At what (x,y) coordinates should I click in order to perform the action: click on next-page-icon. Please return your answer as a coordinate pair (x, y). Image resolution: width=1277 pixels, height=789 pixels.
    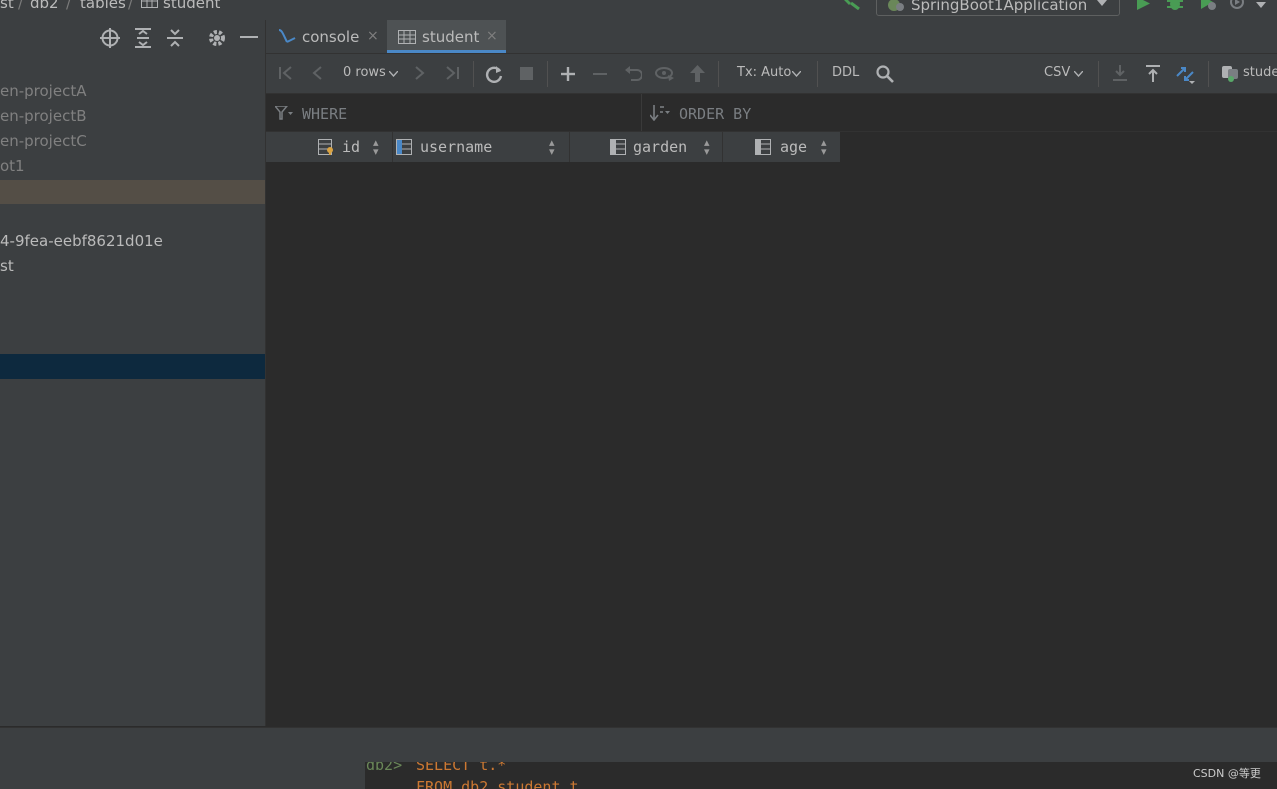
    Looking at the image, I should click on (420, 73).